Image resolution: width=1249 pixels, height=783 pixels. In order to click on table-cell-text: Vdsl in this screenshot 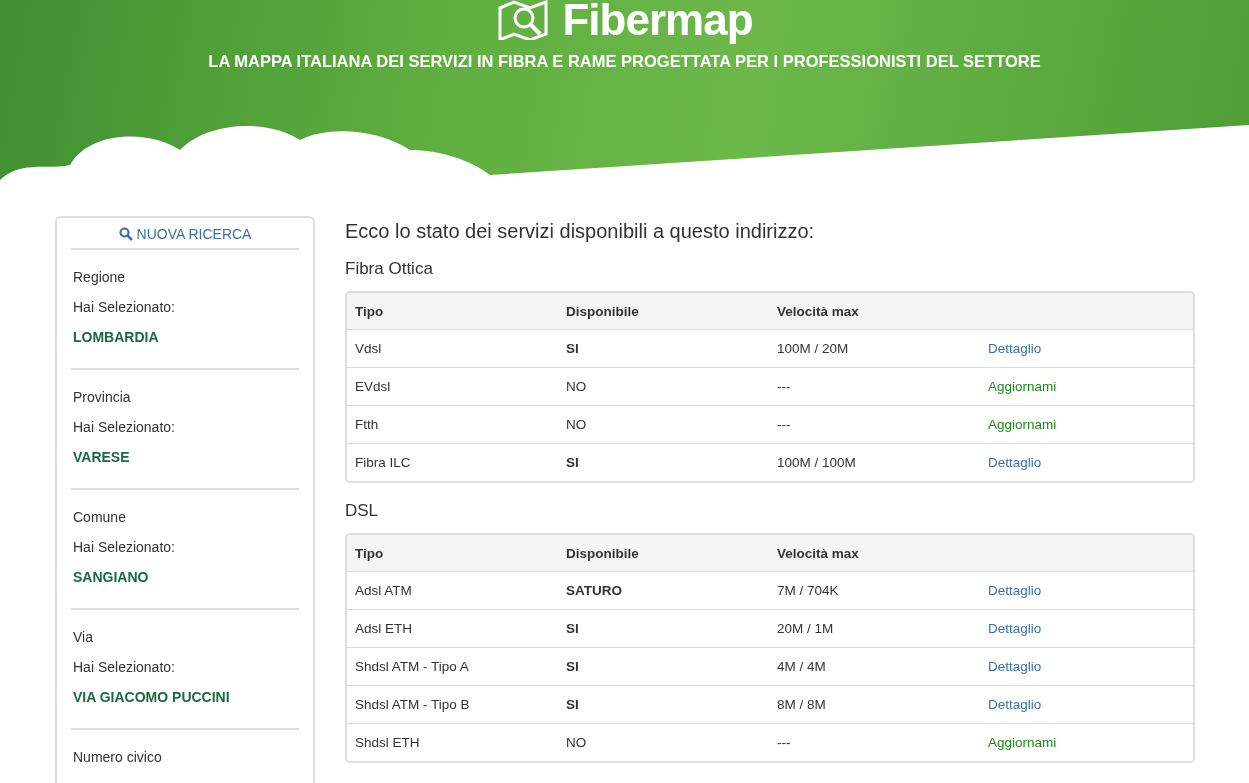, I will do `click(369, 348)`.